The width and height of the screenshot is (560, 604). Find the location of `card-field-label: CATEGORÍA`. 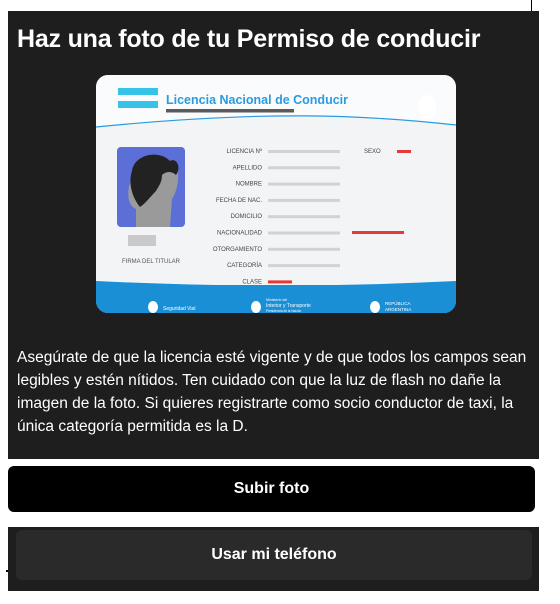

card-field-label: CATEGORÍA is located at coordinates (244, 265).